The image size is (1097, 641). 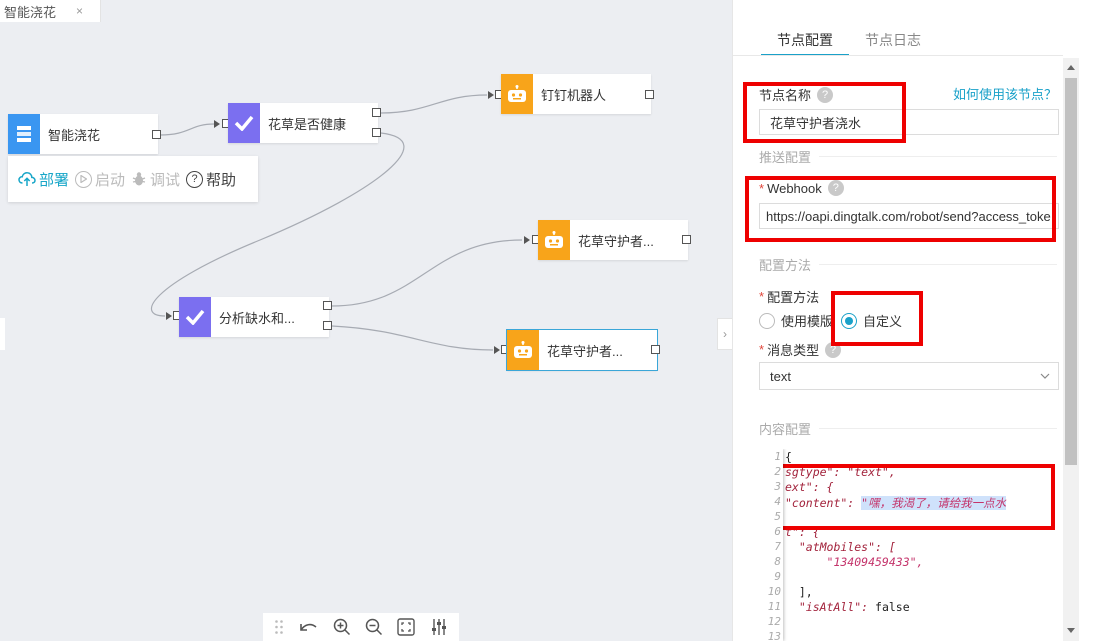 What do you see at coordinates (576, 94) in the screenshot?
I see `node-dingtalk-robot: 钉钉机器人` at bounding box center [576, 94].